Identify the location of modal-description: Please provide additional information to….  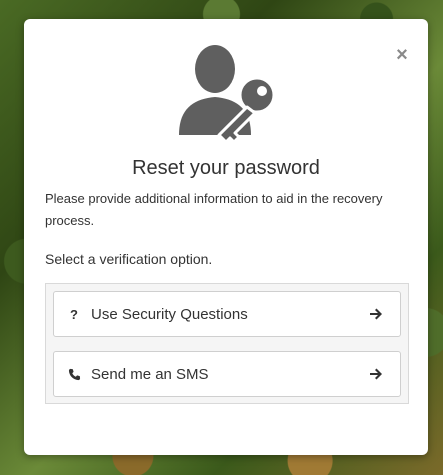
(214, 209).